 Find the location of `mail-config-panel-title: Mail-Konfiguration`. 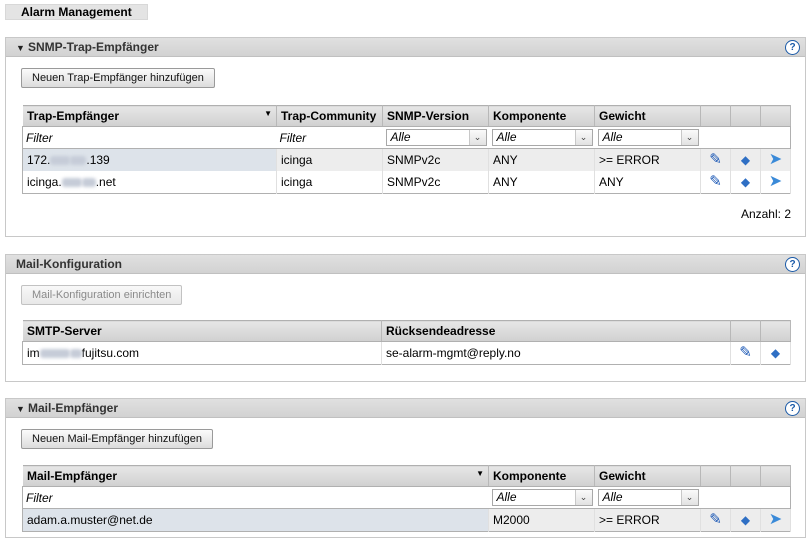

mail-config-panel-title: Mail-Konfiguration is located at coordinates (69, 264).